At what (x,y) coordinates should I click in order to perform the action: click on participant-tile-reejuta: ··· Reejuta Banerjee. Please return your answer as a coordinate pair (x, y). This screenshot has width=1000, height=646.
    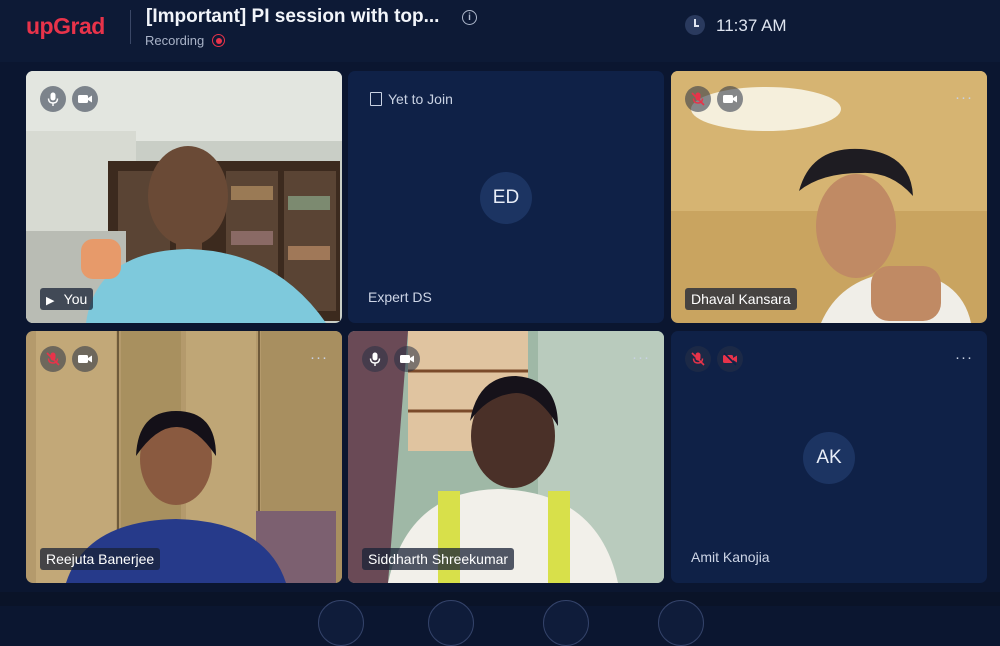
    Looking at the image, I should click on (184, 457).